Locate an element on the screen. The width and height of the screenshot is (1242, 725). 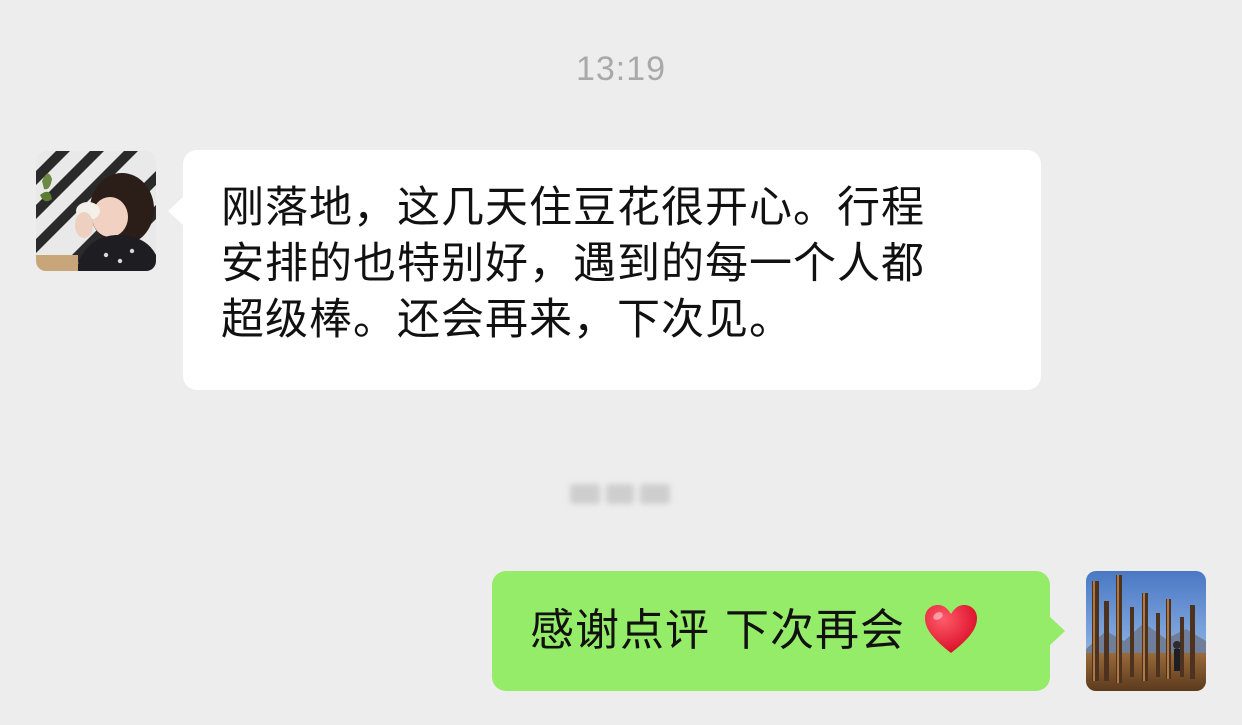
obscured-label is located at coordinates (621, 494).